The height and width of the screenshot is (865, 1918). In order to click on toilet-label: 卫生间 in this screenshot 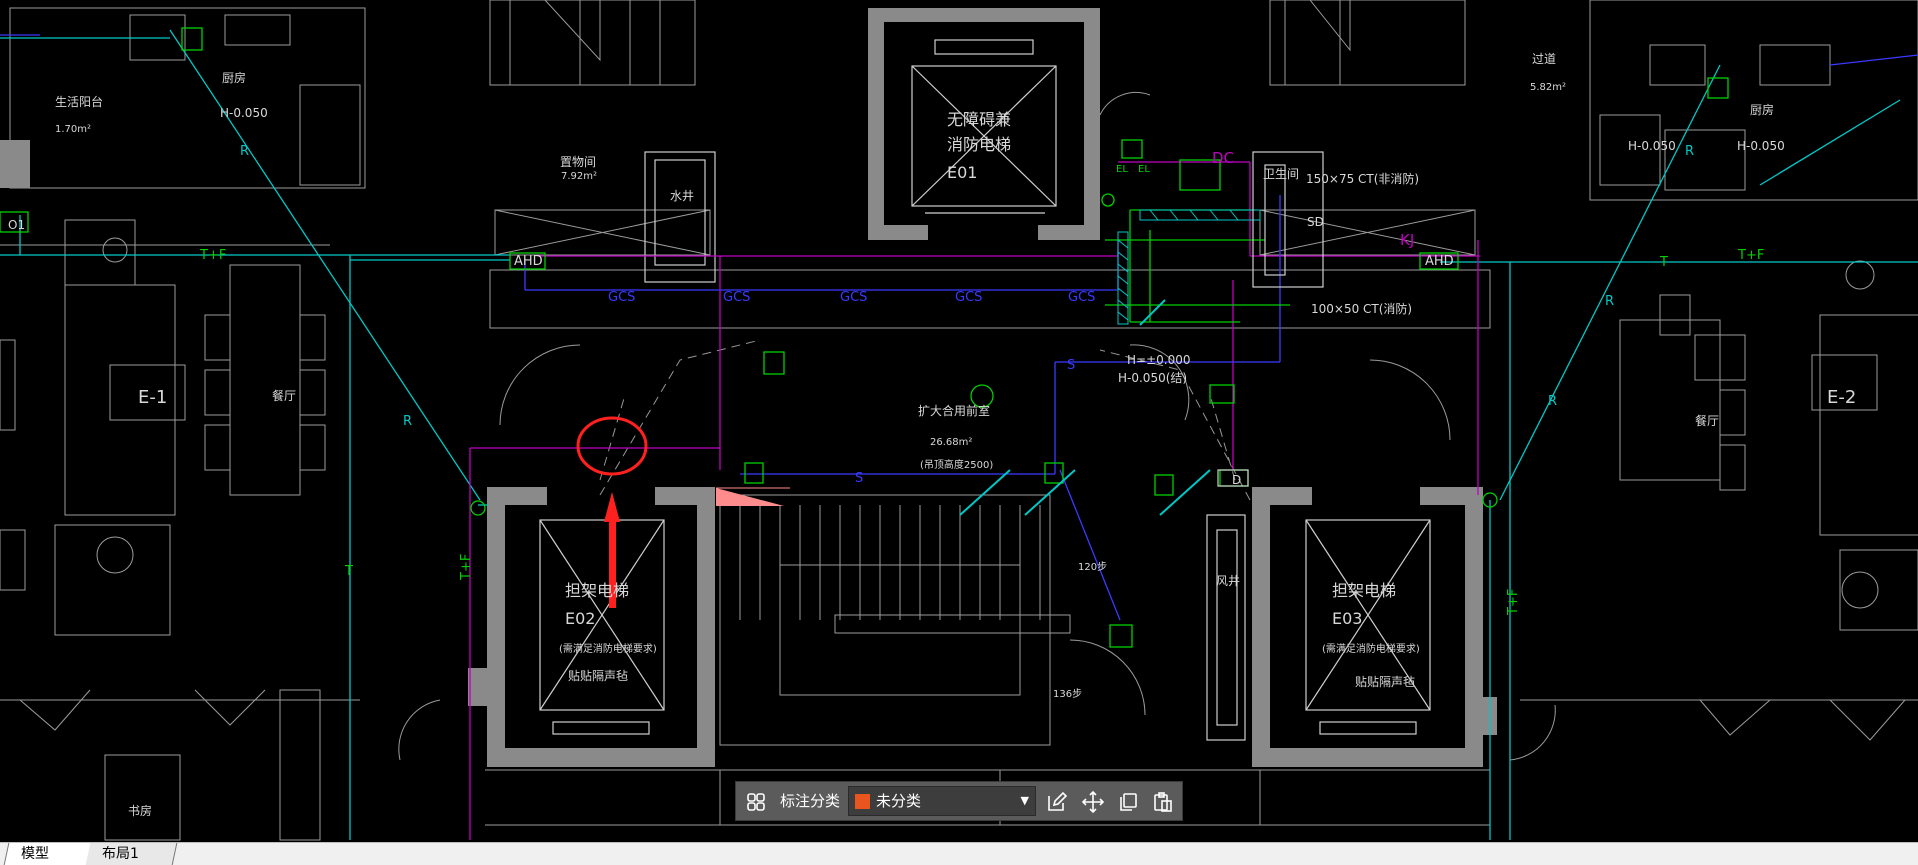, I will do `click(1281, 174)`.